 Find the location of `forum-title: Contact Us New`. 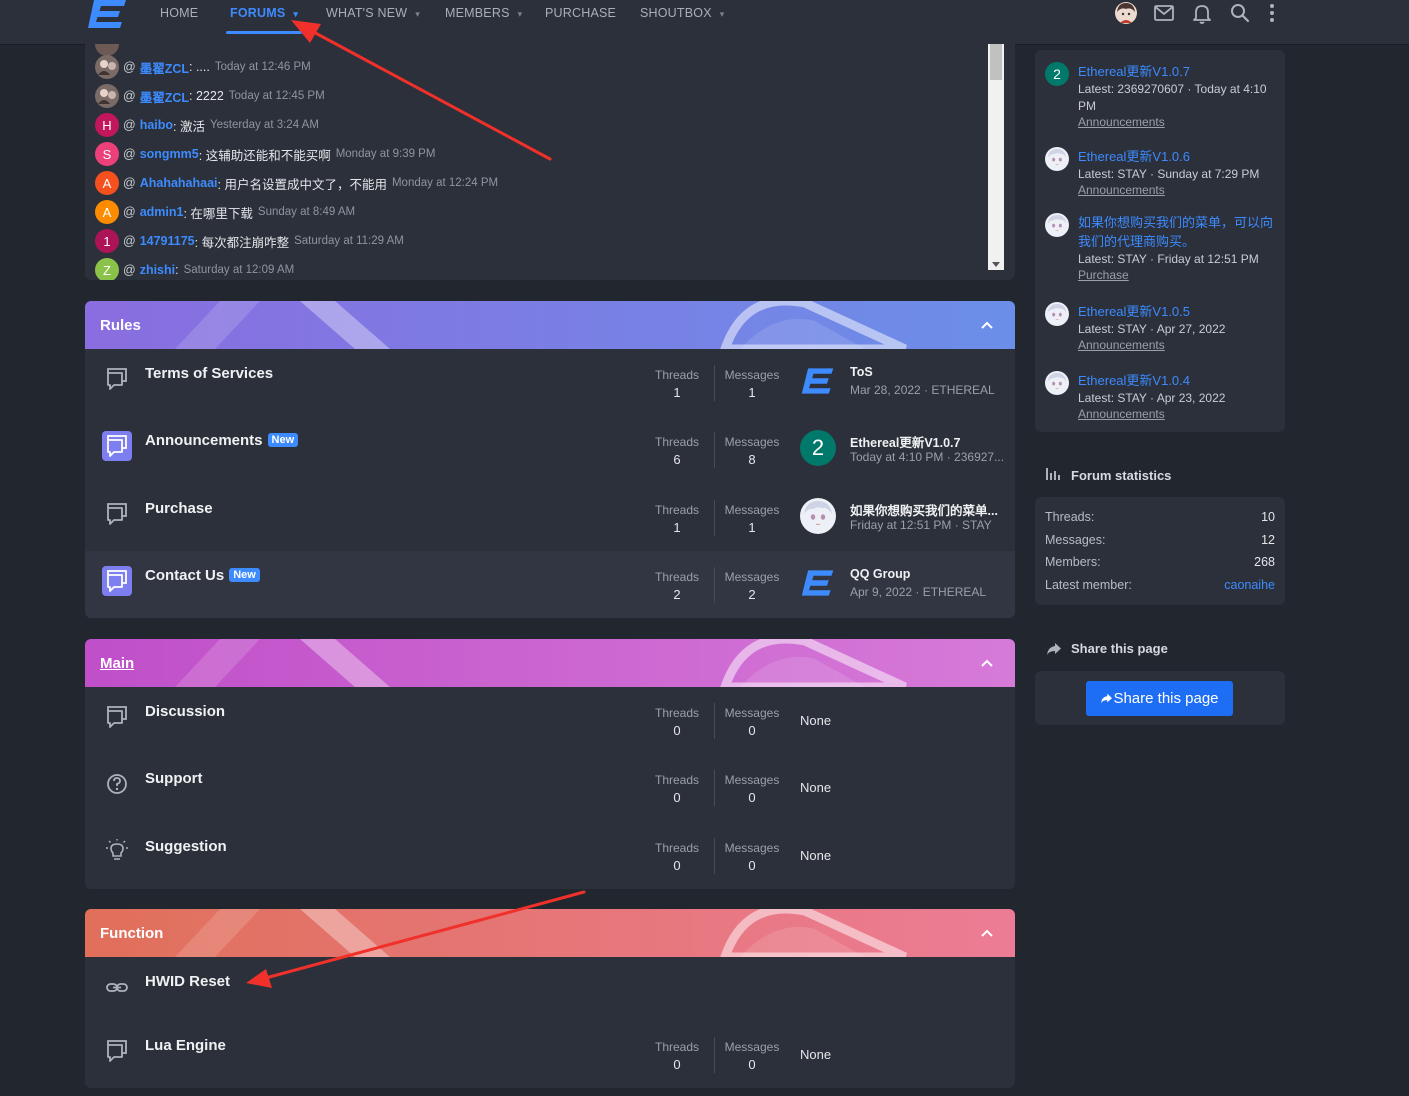

forum-title: Contact Us New is located at coordinates (202, 575).